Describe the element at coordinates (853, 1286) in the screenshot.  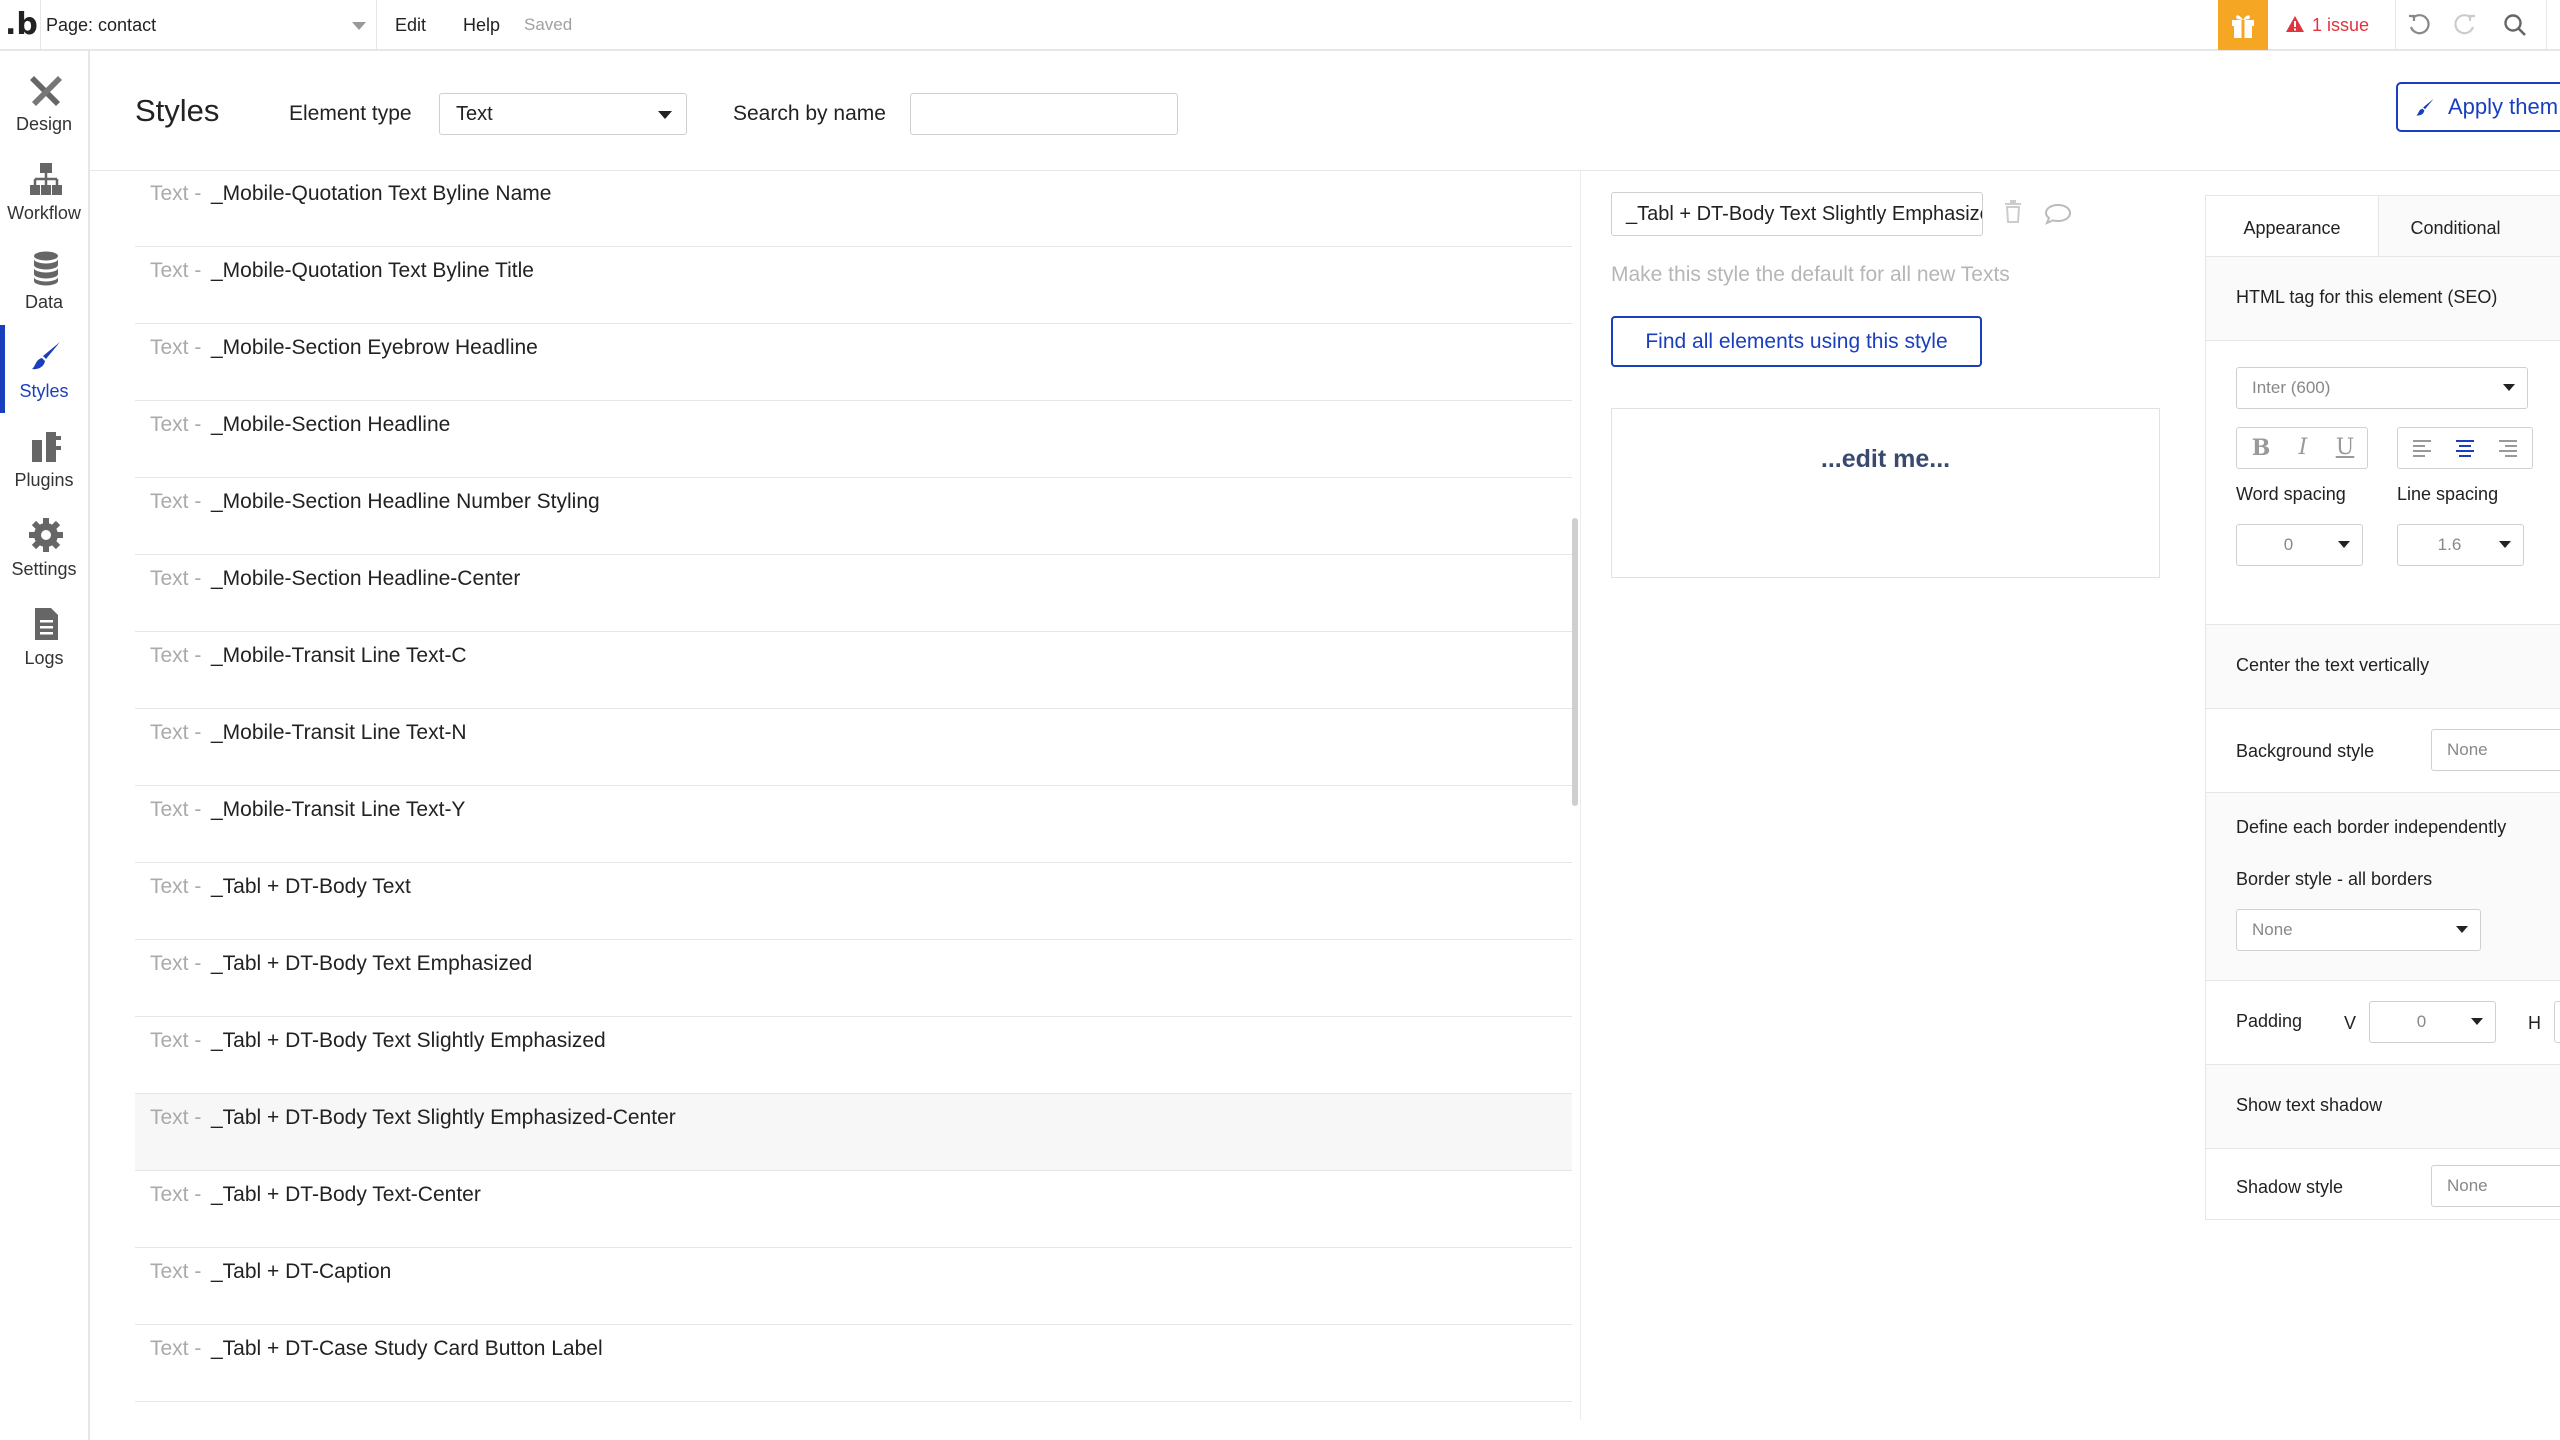
I see `list-item: Text - _Tabl + DT-Caption` at that location.